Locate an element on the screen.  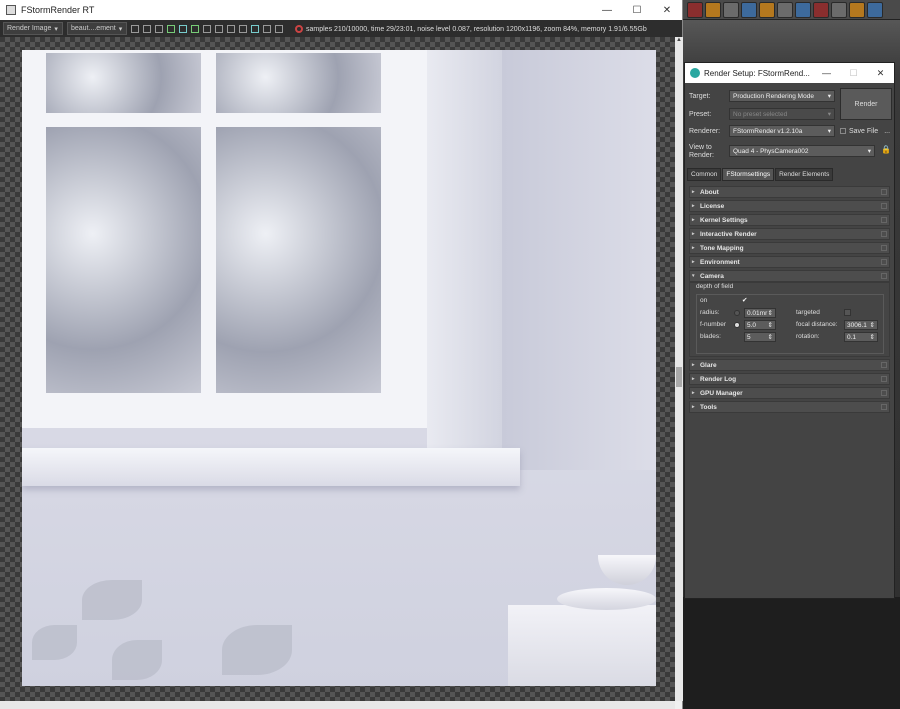
tab-fstormsettings: FStormsettings is located at coordinates (748, 174).